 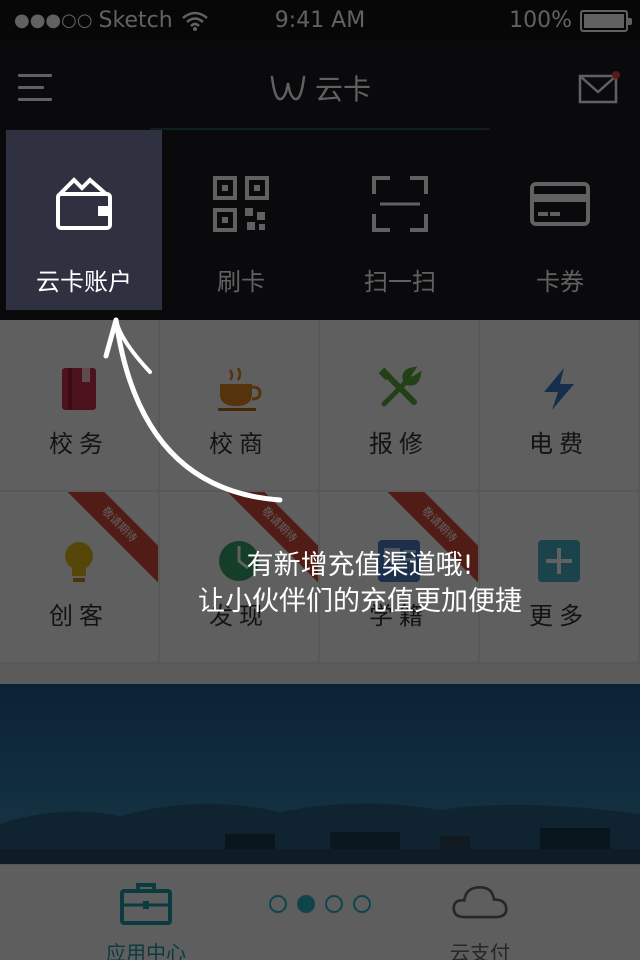 What do you see at coordinates (84, 282) in the screenshot?
I see `highlight-label: 云卡账户` at bounding box center [84, 282].